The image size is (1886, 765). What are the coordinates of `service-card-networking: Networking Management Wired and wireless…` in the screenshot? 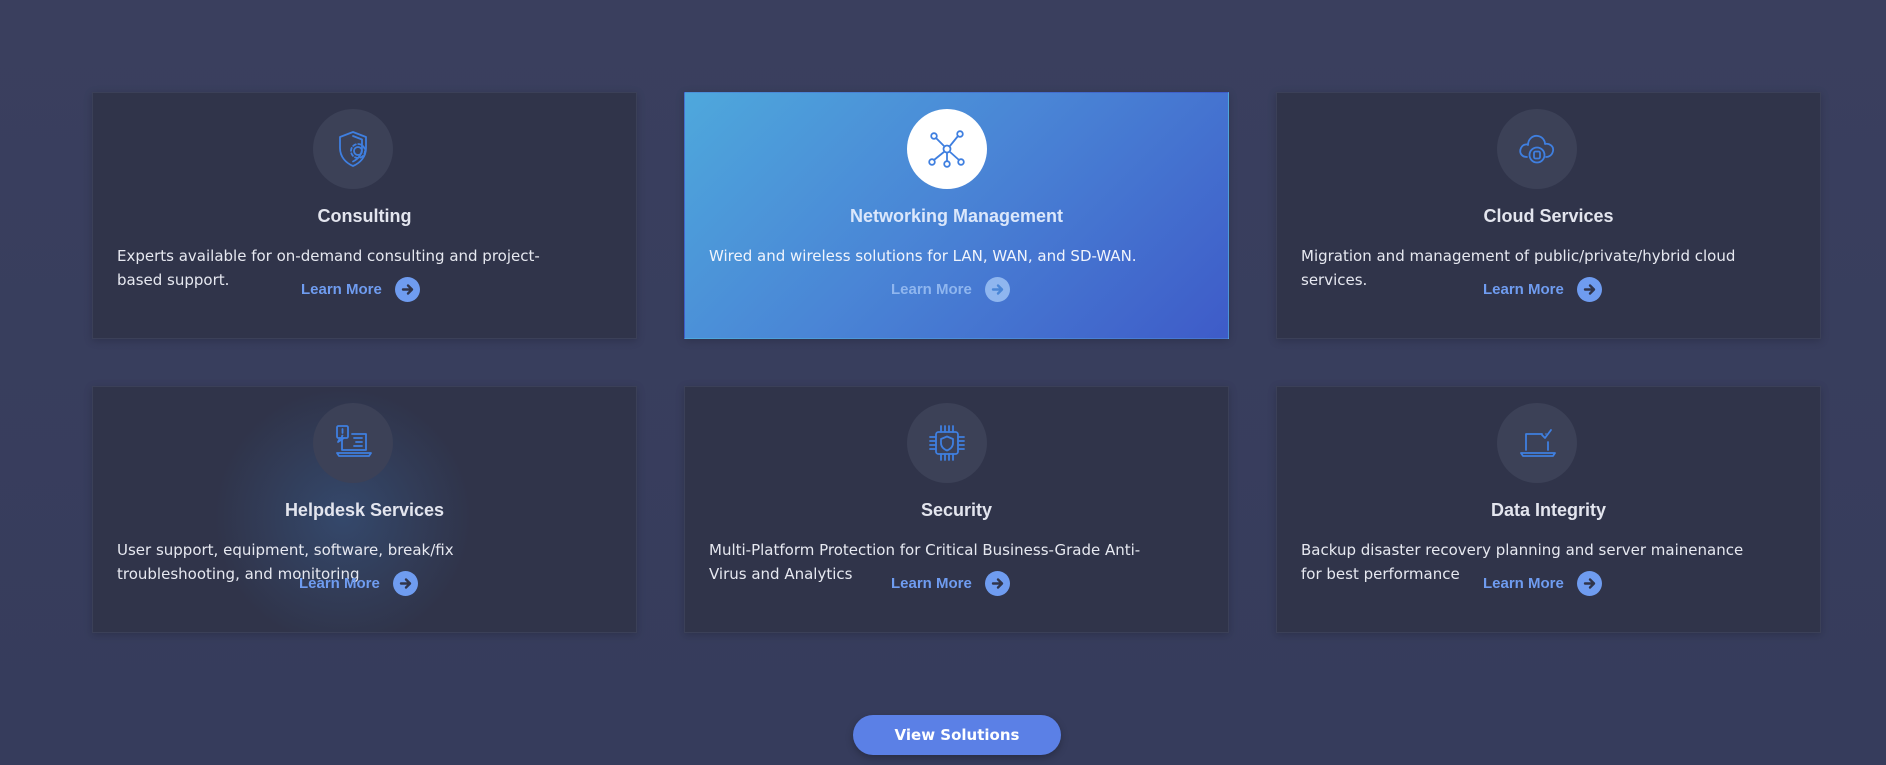 It's located at (956, 215).